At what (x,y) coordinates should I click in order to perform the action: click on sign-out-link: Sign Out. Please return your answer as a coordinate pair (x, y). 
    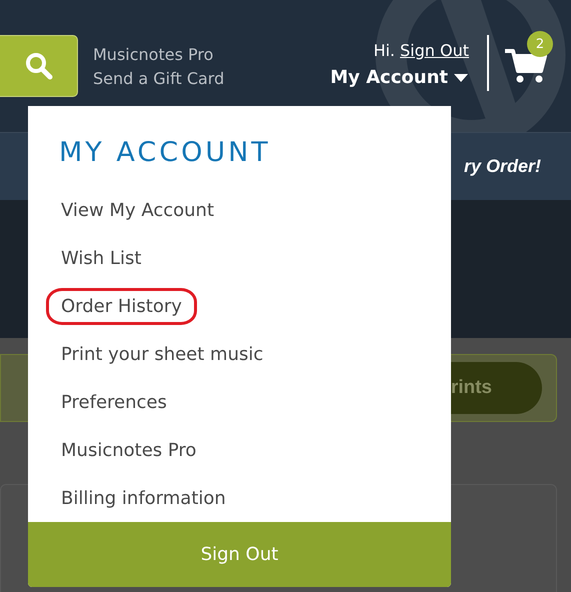
    Looking at the image, I should click on (434, 51).